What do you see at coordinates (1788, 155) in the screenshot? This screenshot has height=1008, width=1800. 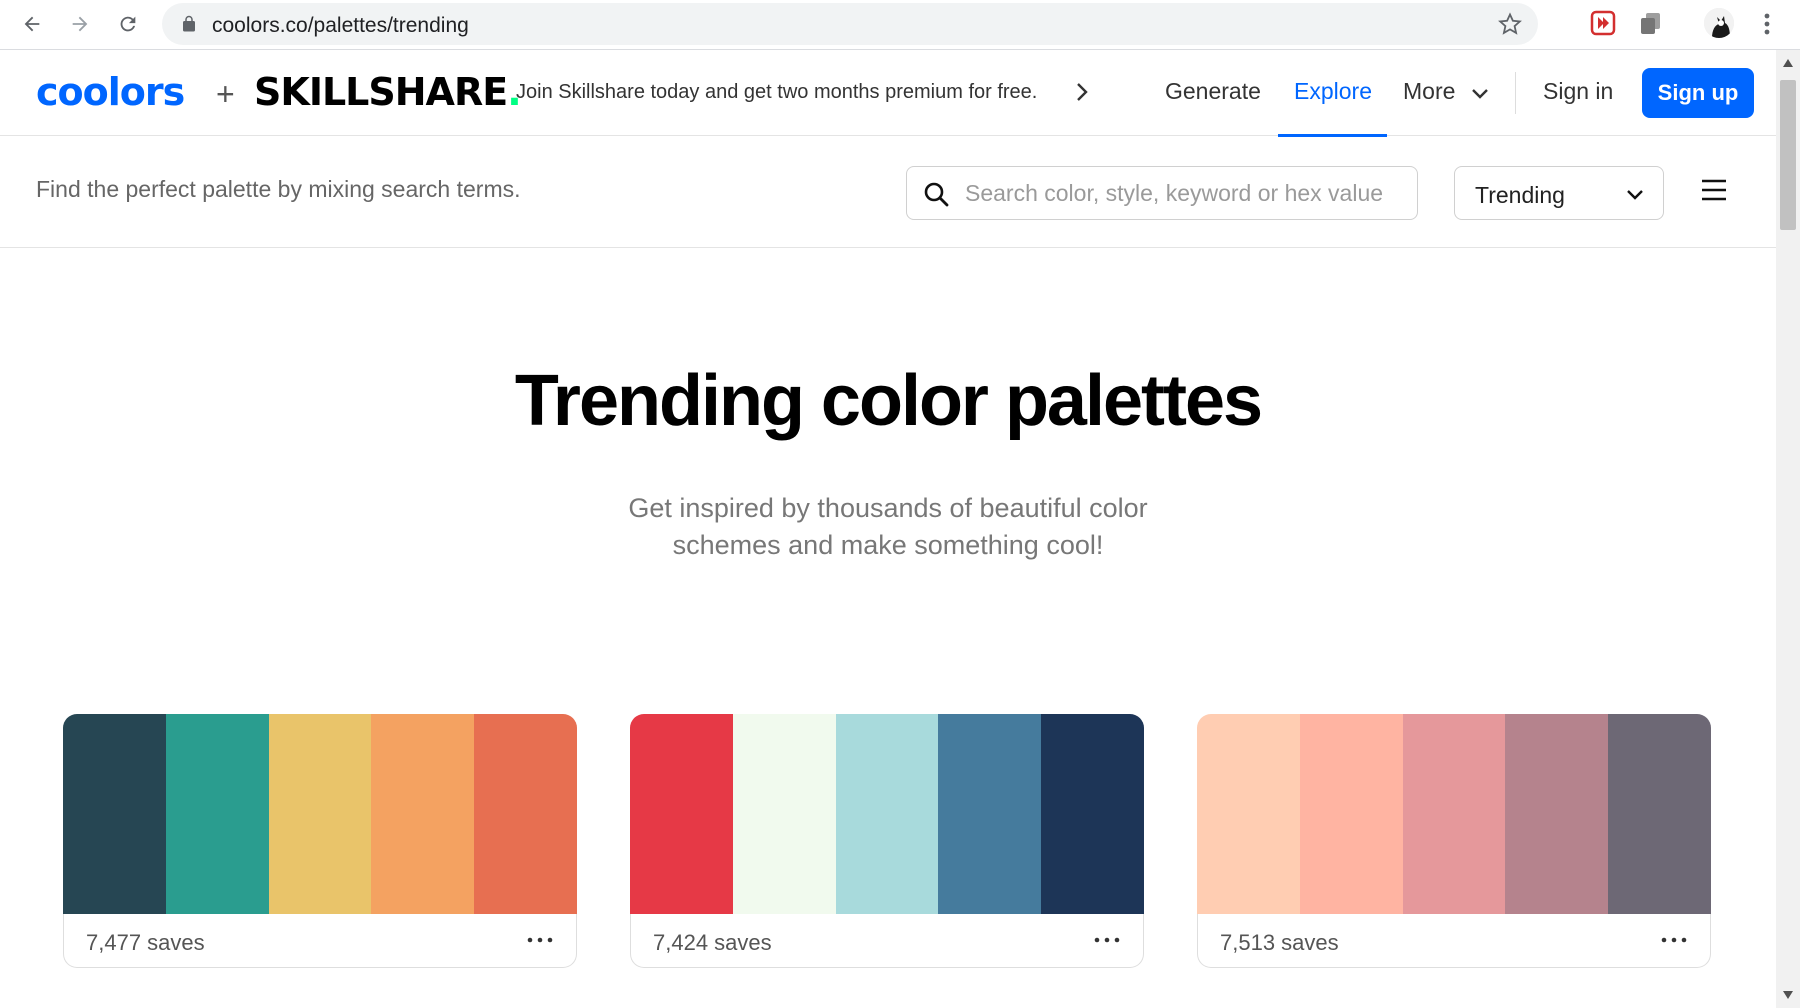 I see `scrollbar-thumb` at bounding box center [1788, 155].